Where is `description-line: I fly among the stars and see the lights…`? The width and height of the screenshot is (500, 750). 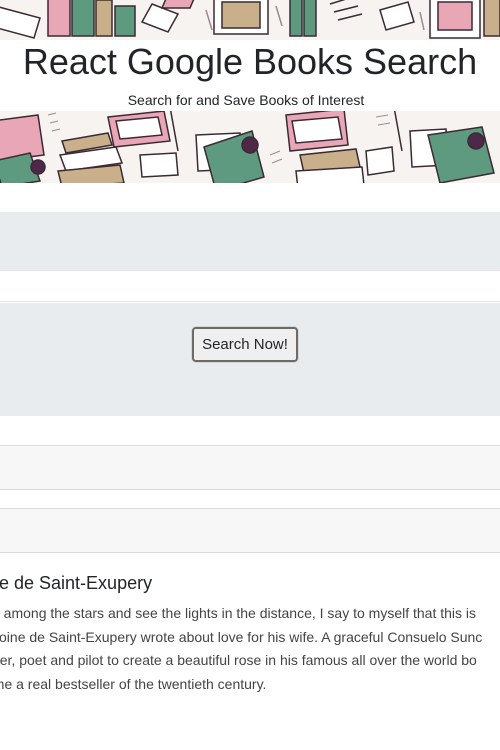 description-line: I fly among the stars and see the lights… is located at coordinates (238, 613).